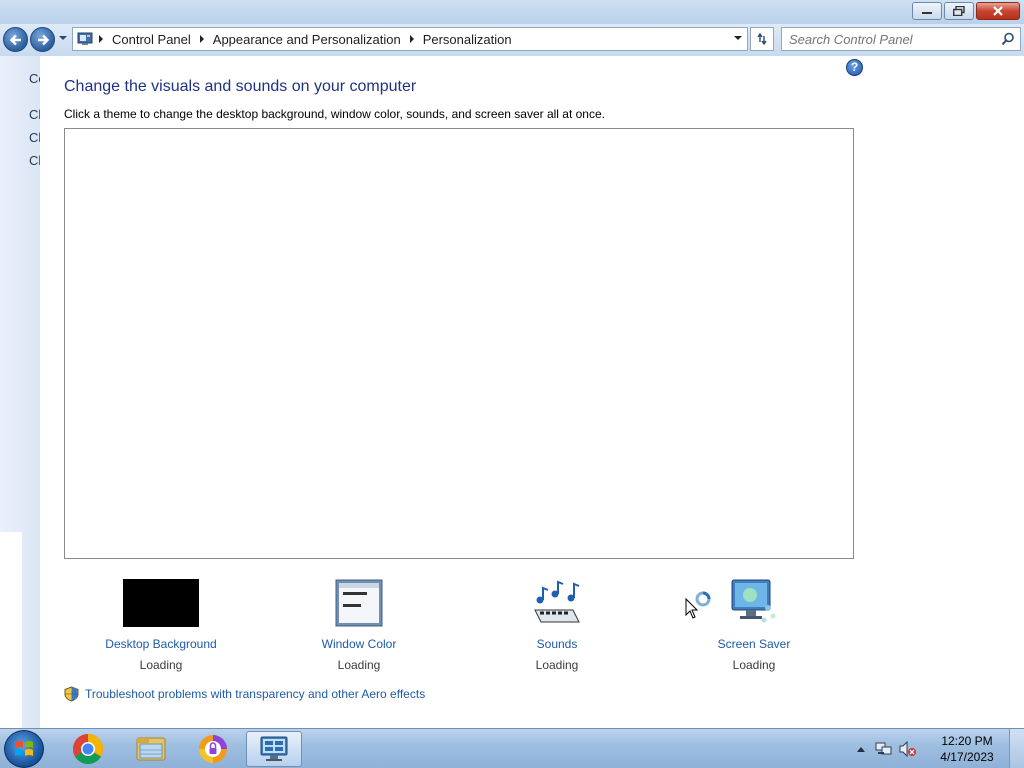  Describe the element at coordinates (161, 644) in the screenshot. I see `desktop-background-link: Desktop Background` at that location.